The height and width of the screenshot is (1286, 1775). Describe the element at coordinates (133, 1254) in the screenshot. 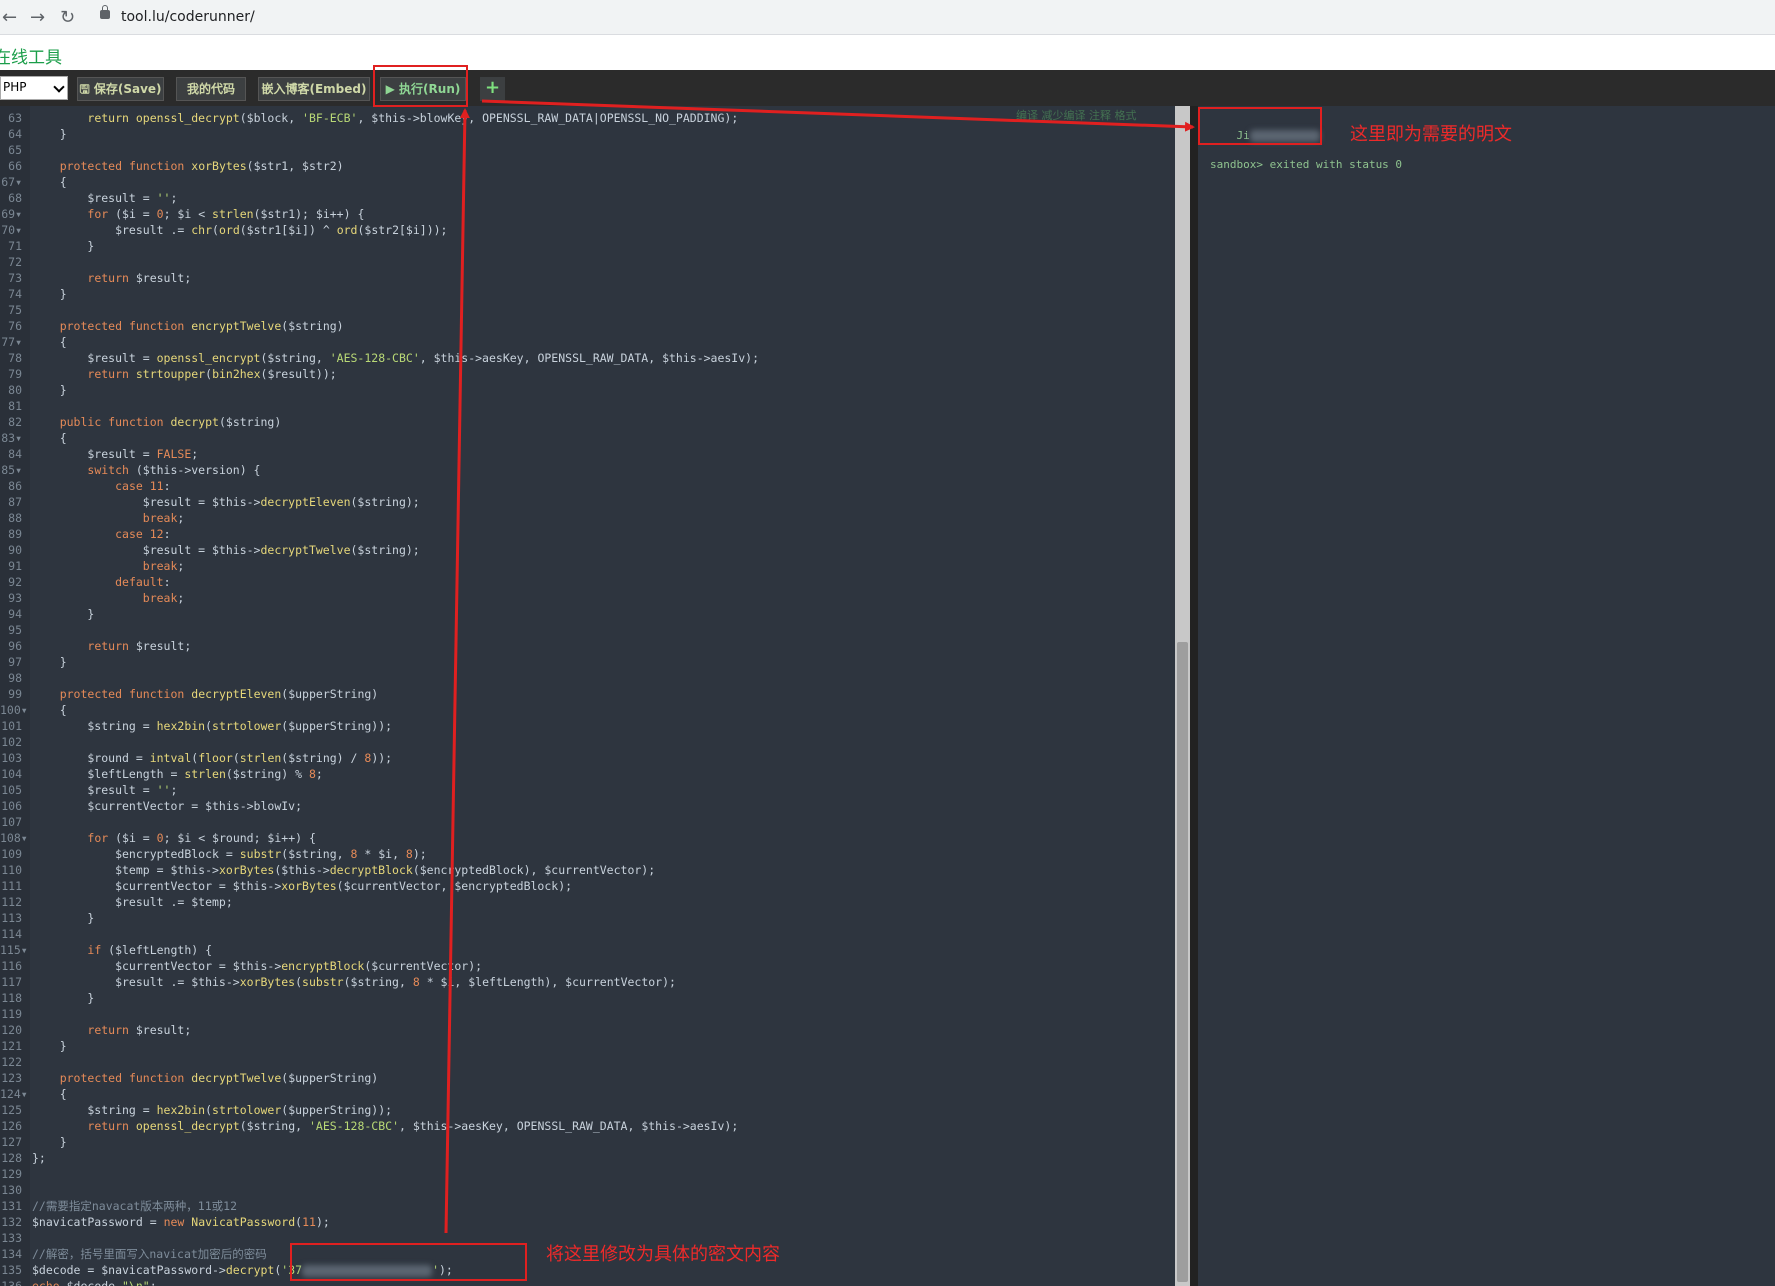

I see `code-line: 134 //解密，括号里面写入navicat加密后的密码` at that location.